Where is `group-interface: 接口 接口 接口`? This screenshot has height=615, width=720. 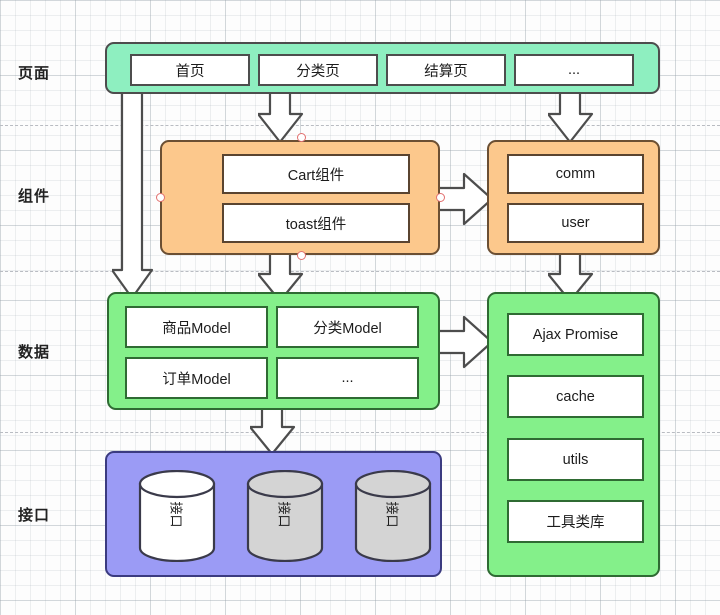
group-interface: 接口 接口 接口 is located at coordinates (273, 514).